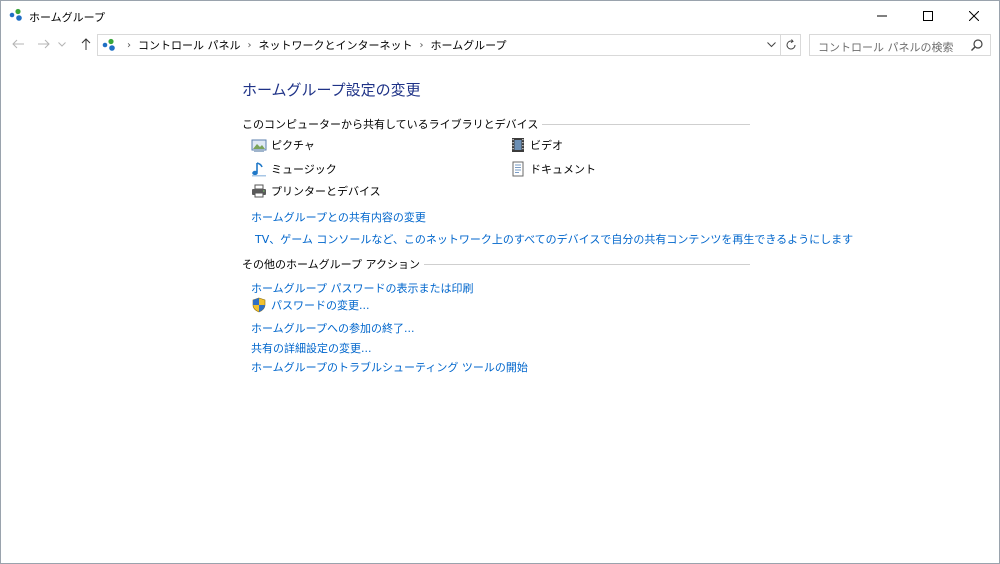  I want to click on shared-item-label: ミュージック, so click(304, 169).